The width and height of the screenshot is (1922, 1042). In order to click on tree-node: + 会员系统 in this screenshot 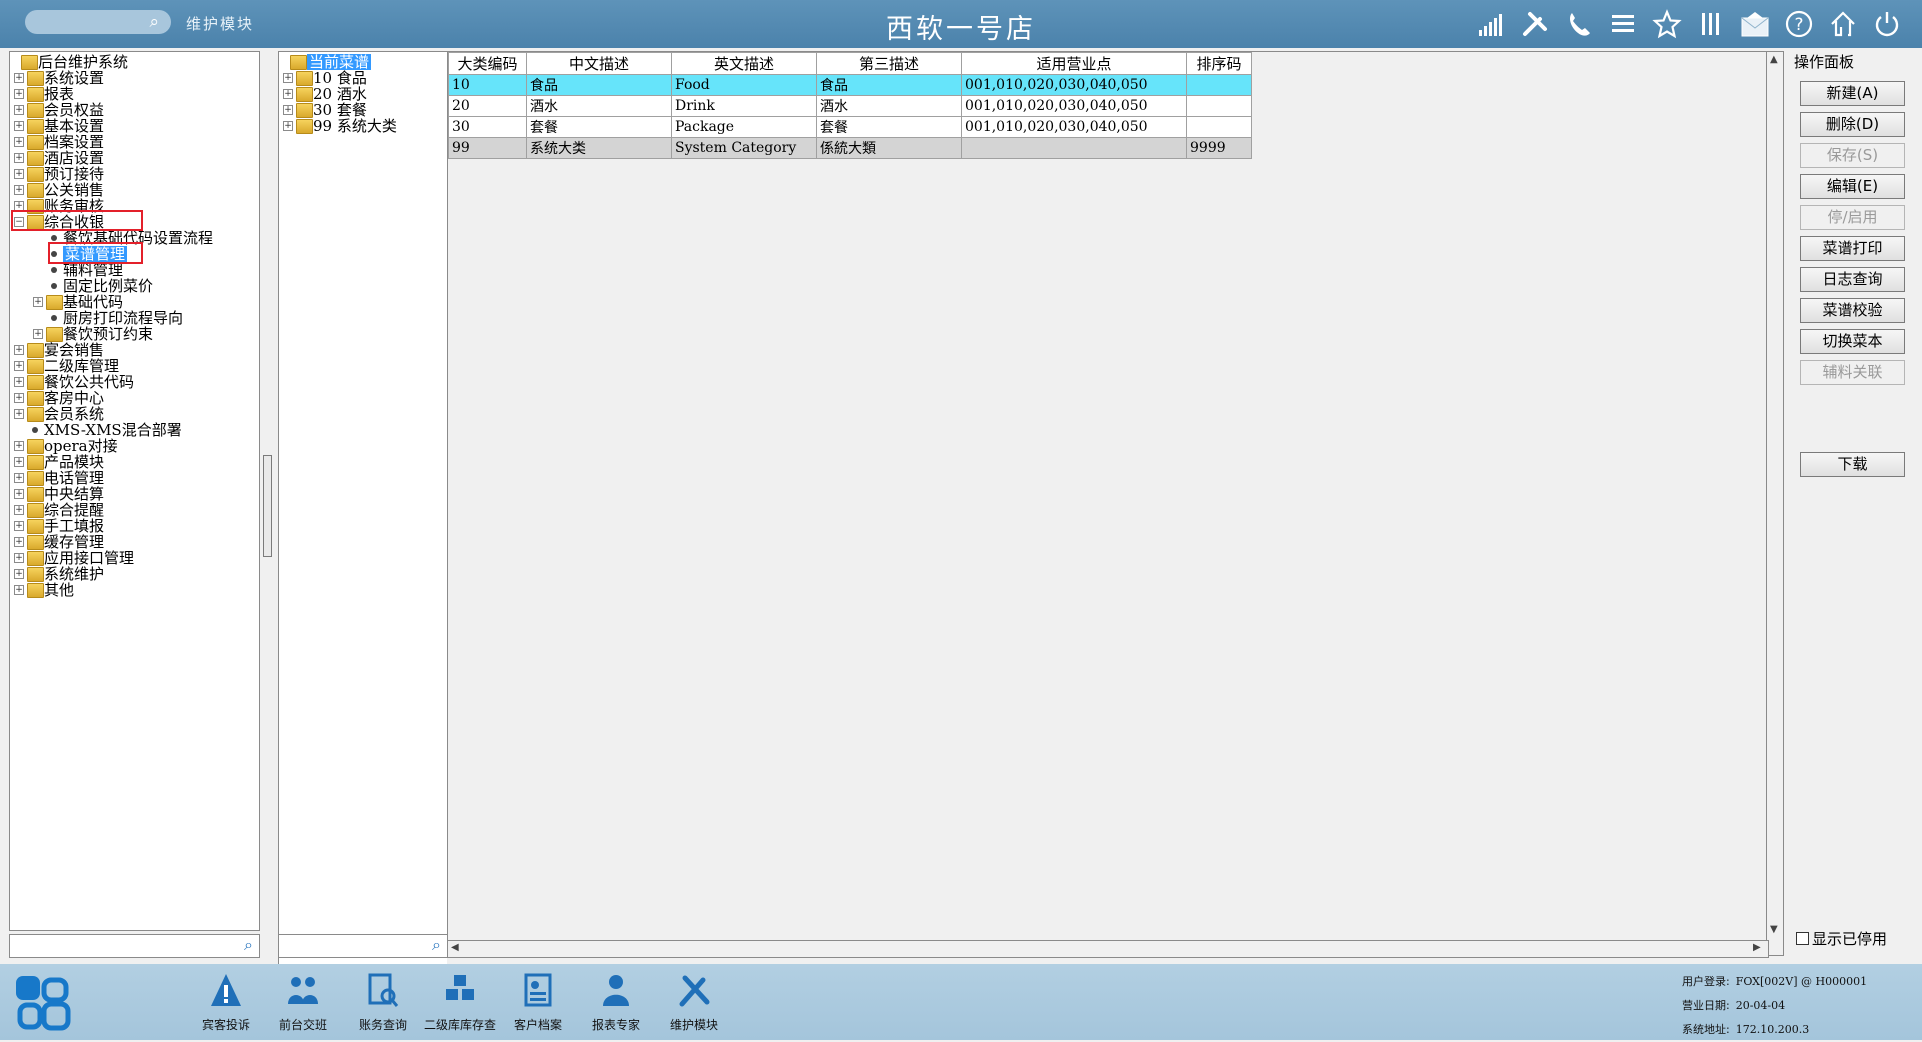, I will do `click(134, 414)`.